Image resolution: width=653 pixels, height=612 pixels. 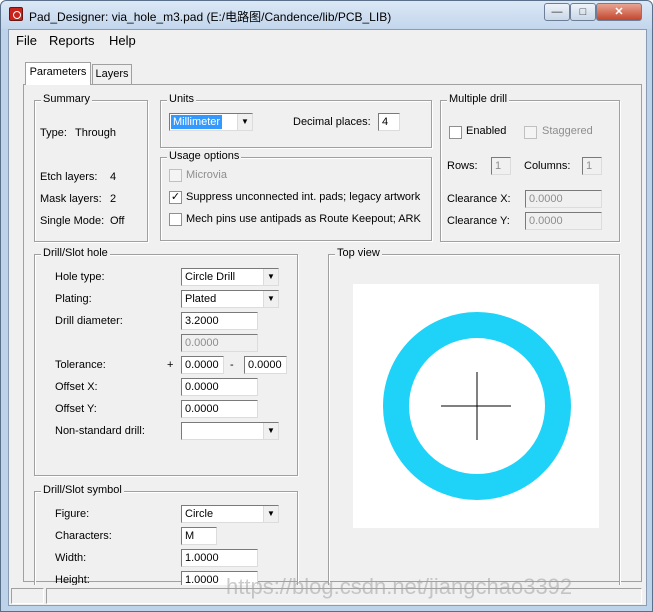 I want to click on columns-label: Columns:, so click(x=547, y=166).